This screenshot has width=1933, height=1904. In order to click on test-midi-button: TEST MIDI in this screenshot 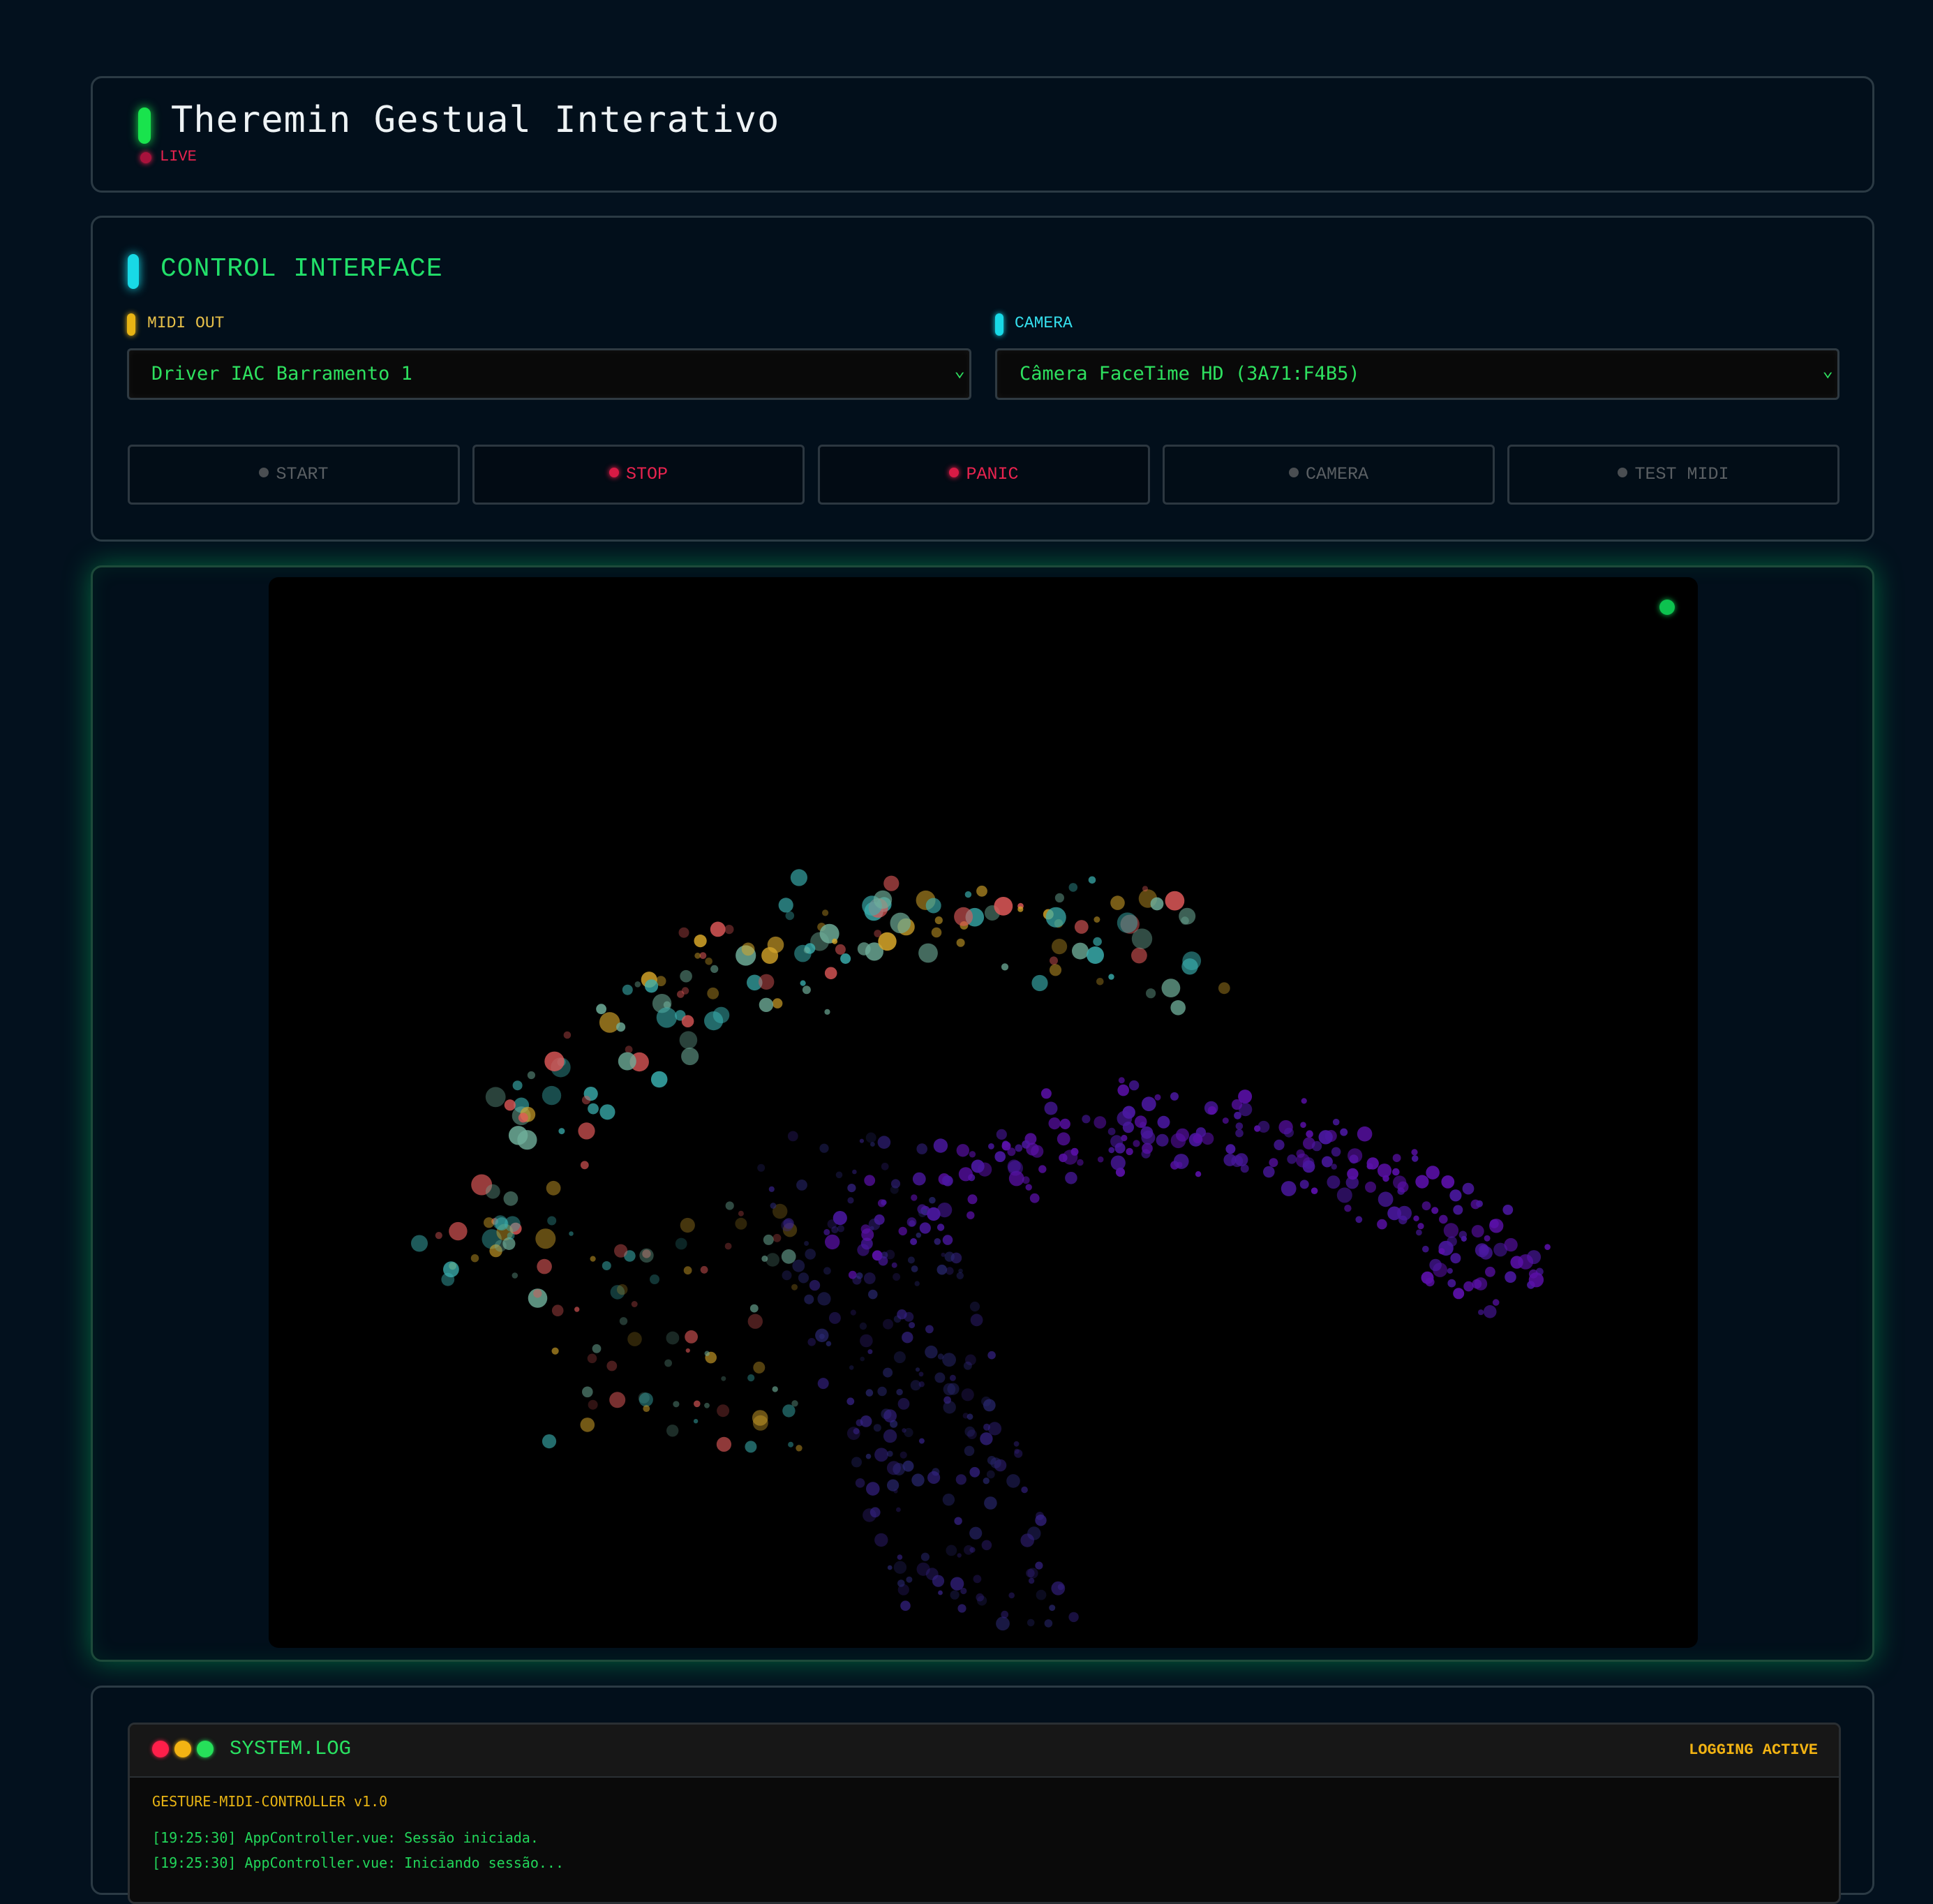, I will do `click(1673, 475)`.